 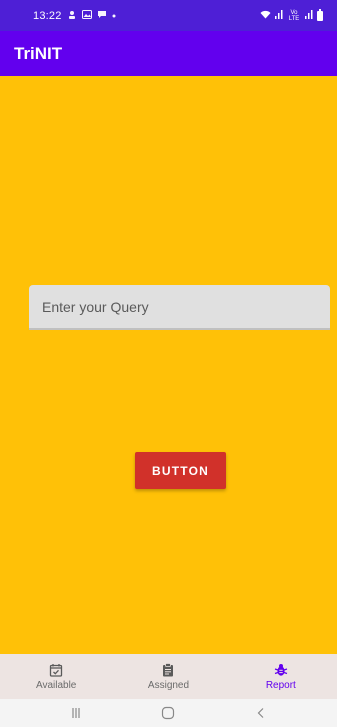 I want to click on status-left: 13:22, so click(x=74, y=16).